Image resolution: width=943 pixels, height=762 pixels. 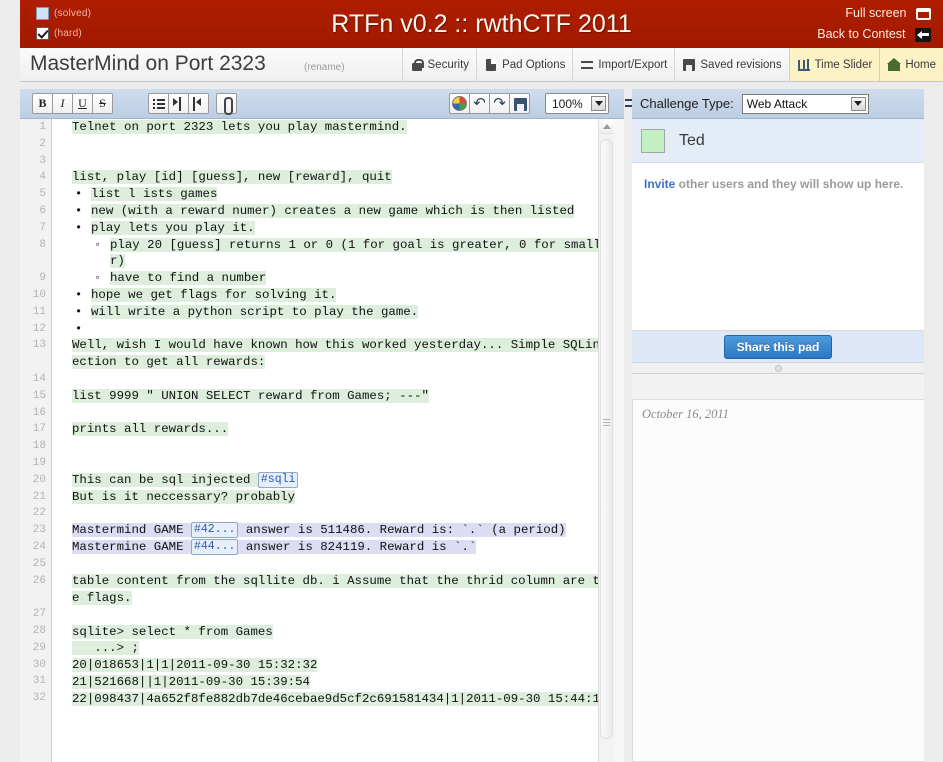 What do you see at coordinates (491, 65) in the screenshot?
I see `page-icon` at bounding box center [491, 65].